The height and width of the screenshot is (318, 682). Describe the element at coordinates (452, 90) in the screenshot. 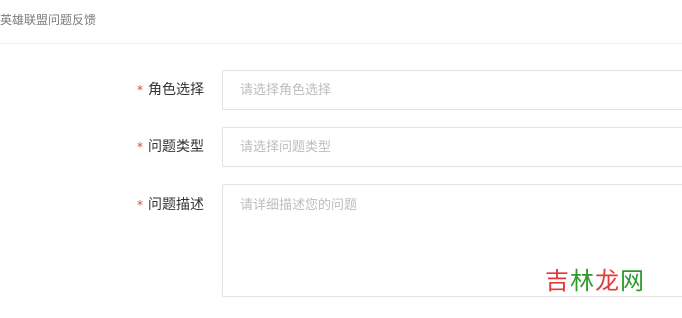

I see `role-select` at that location.